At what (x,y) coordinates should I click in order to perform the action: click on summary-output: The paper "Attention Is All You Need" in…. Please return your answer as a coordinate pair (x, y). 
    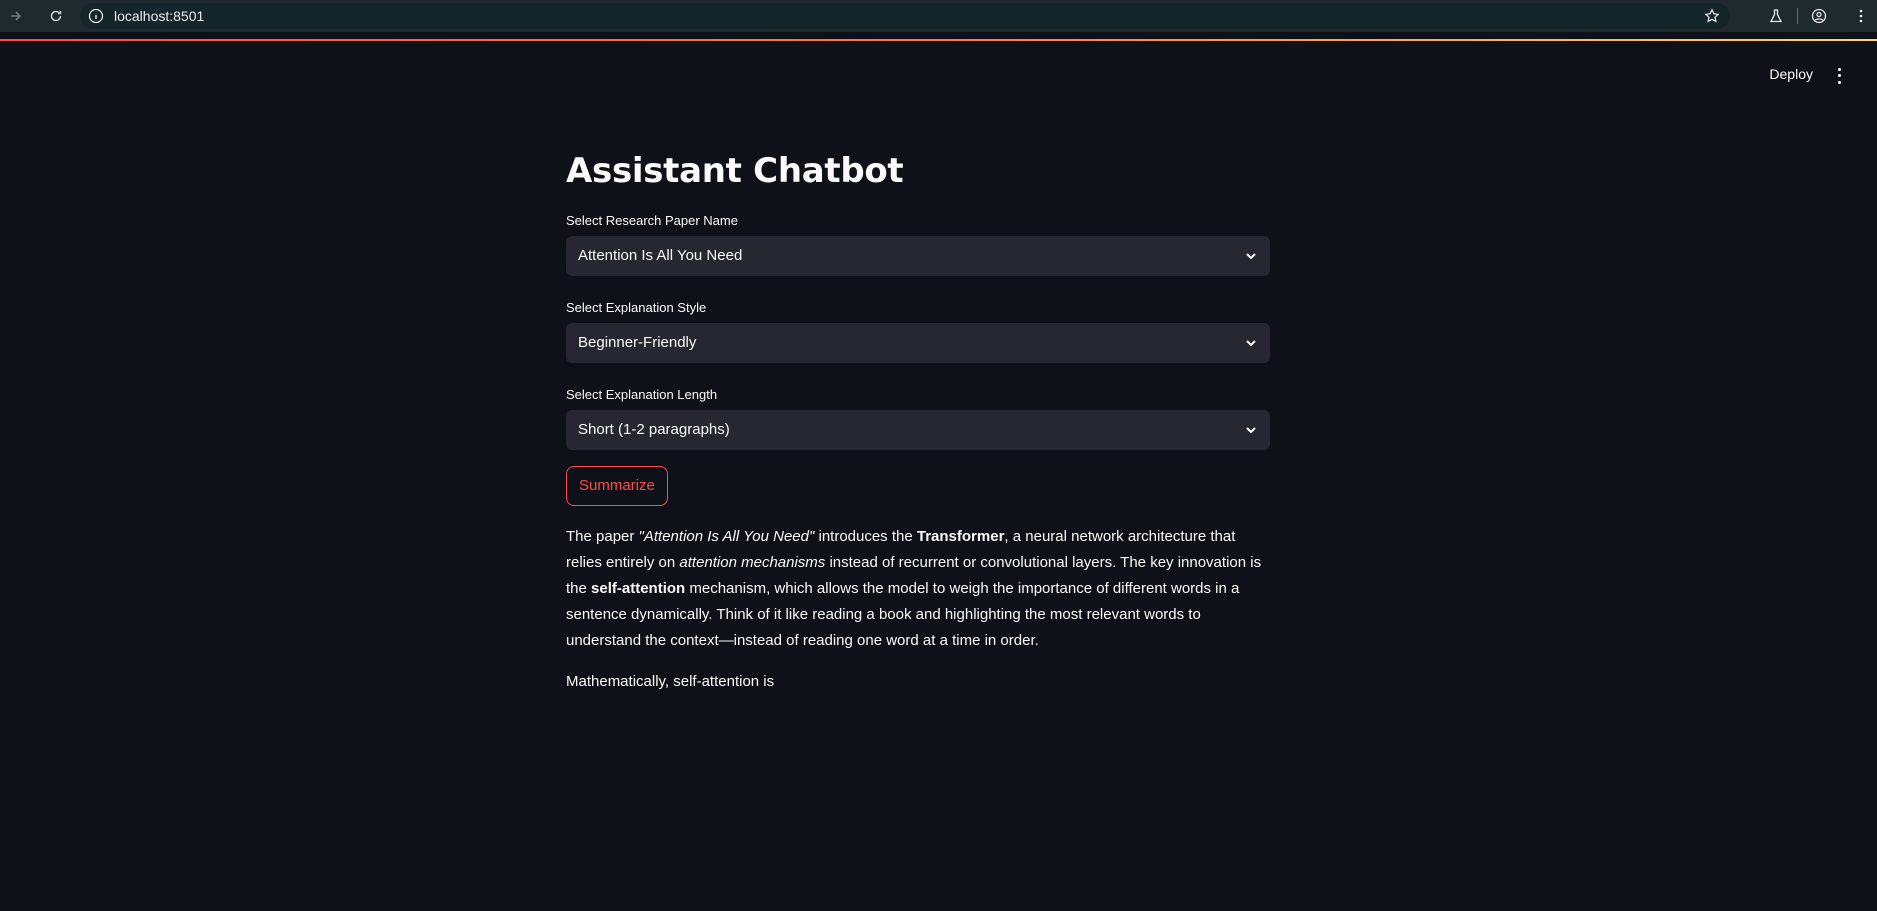
    Looking at the image, I should click on (918, 609).